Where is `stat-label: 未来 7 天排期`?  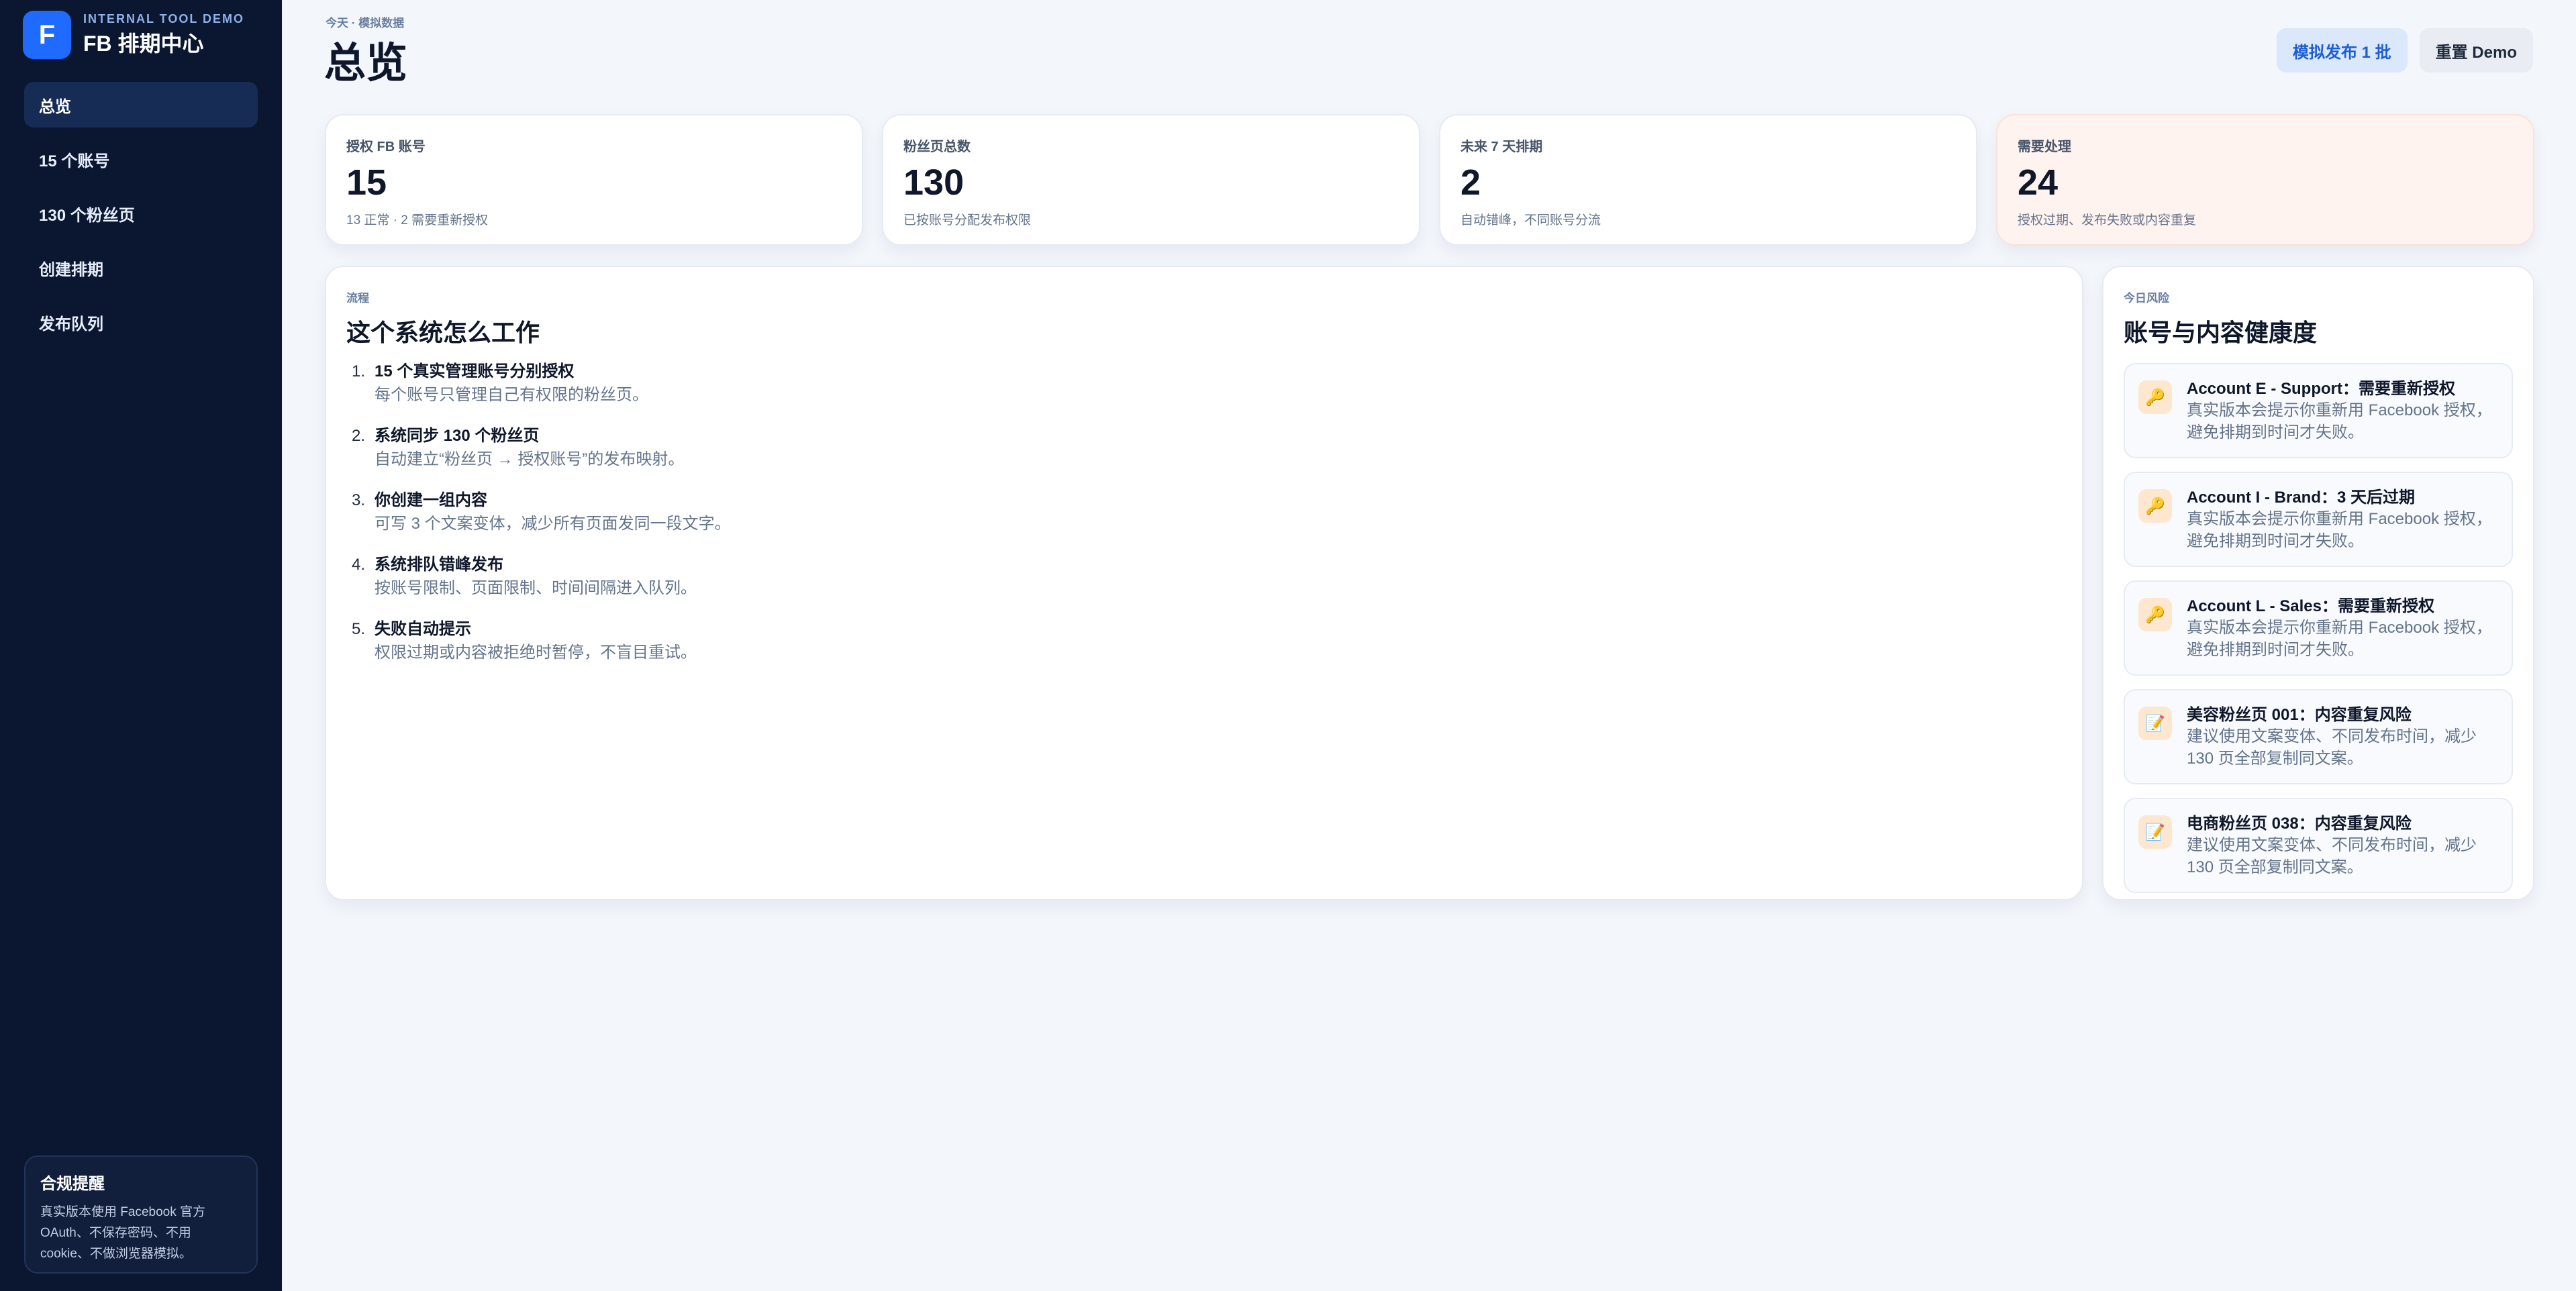 stat-label: 未来 7 天排期 is located at coordinates (1501, 147).